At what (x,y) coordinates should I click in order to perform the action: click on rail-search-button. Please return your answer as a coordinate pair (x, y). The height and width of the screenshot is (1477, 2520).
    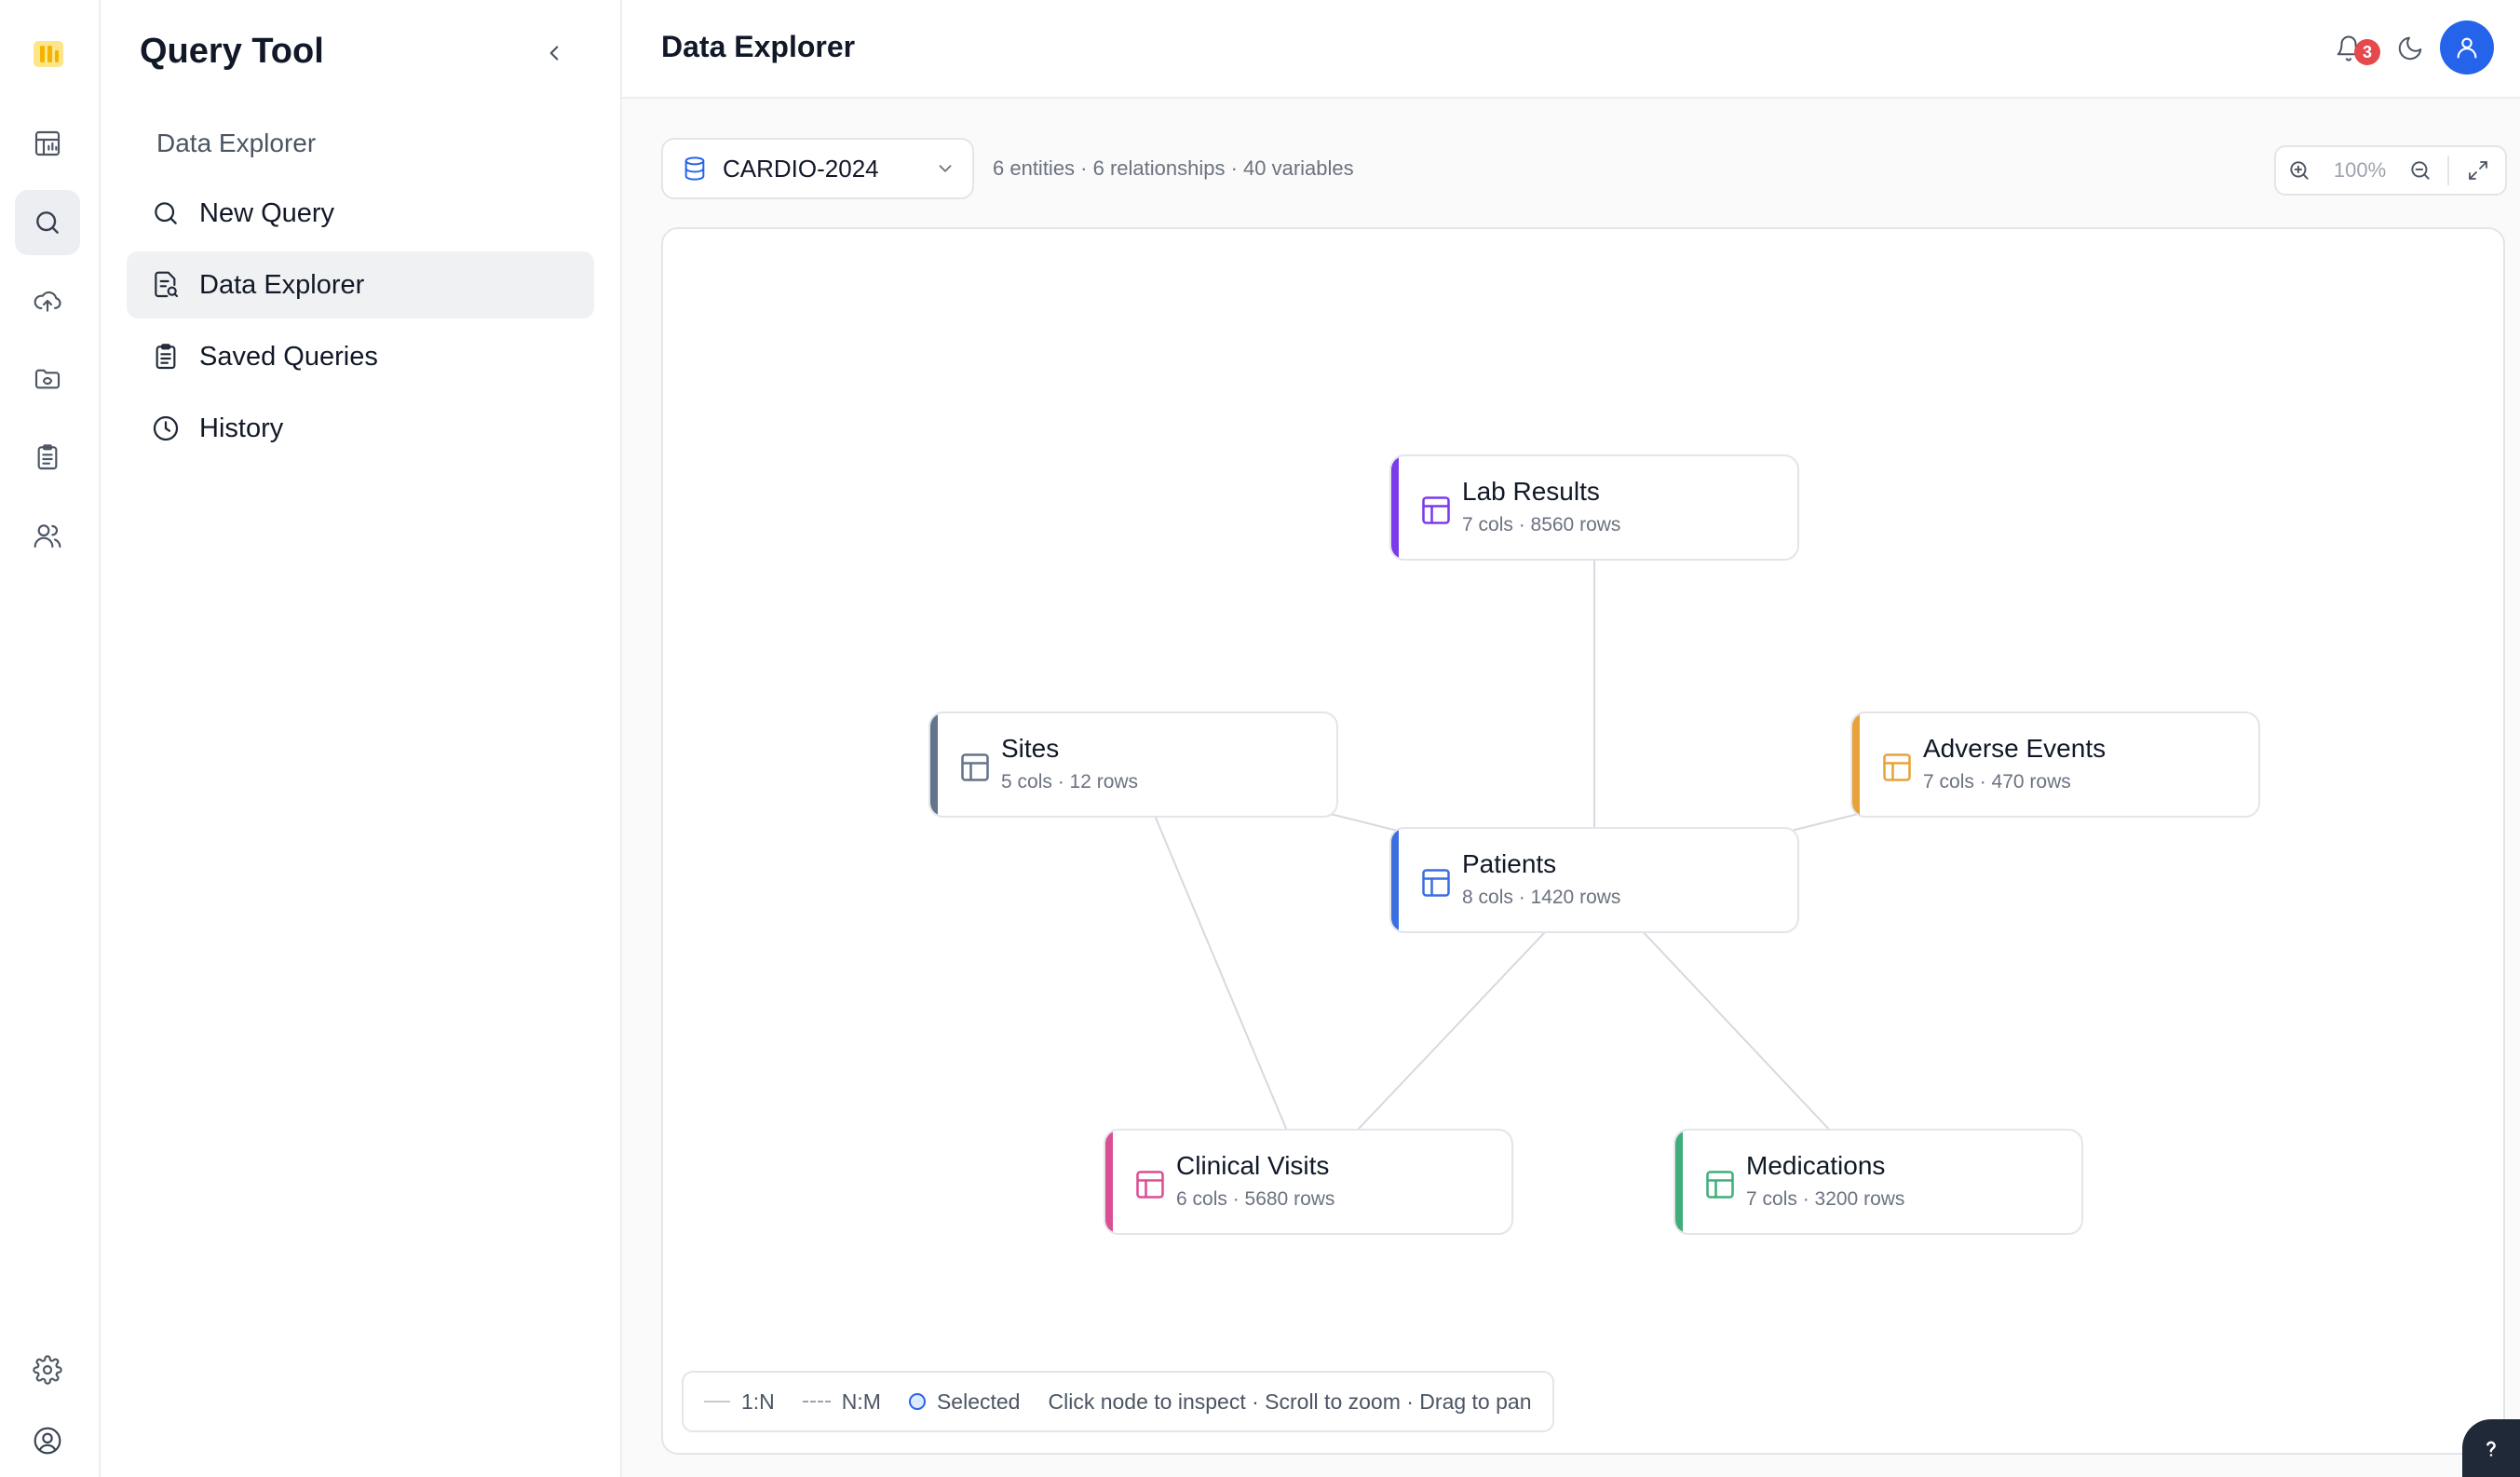
    Looking at the image, I should click on (47, 222).